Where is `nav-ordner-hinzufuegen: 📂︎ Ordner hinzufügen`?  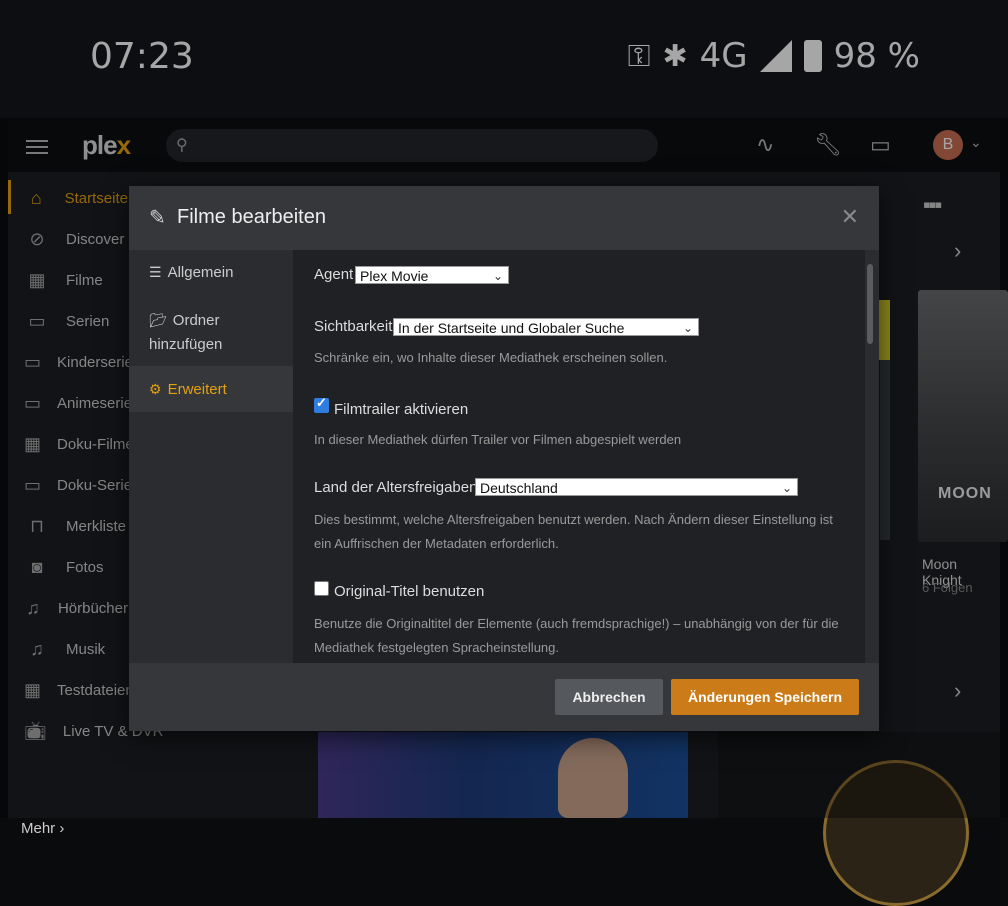
nav-ordner-hinzufuegen: 📂︎ Ordner hinzufügen is located at coordinates (211, 334).